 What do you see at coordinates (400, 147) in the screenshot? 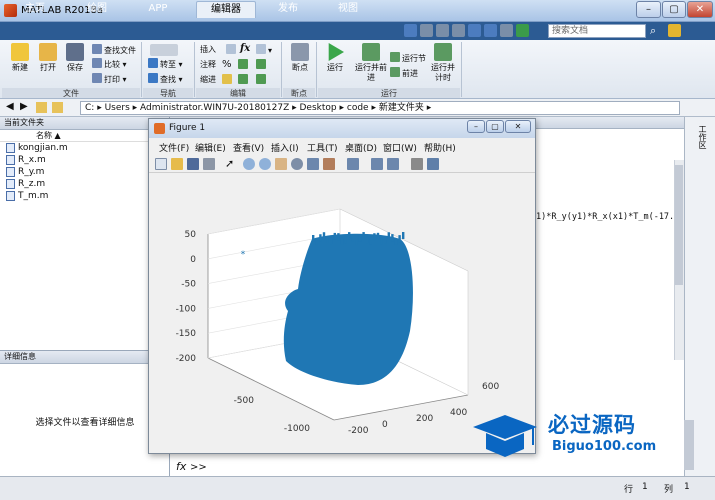
I see `menu-window: 窗口(W)` at bounding box center [400, 147].